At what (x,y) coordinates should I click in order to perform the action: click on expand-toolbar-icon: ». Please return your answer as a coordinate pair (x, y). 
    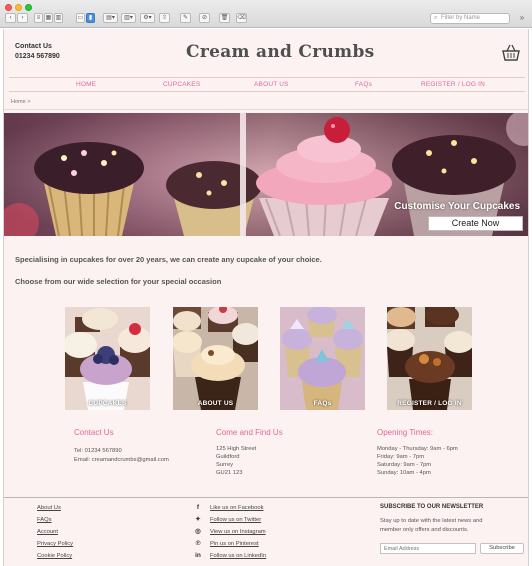
    Looking at the image, I should click on (522, 18).